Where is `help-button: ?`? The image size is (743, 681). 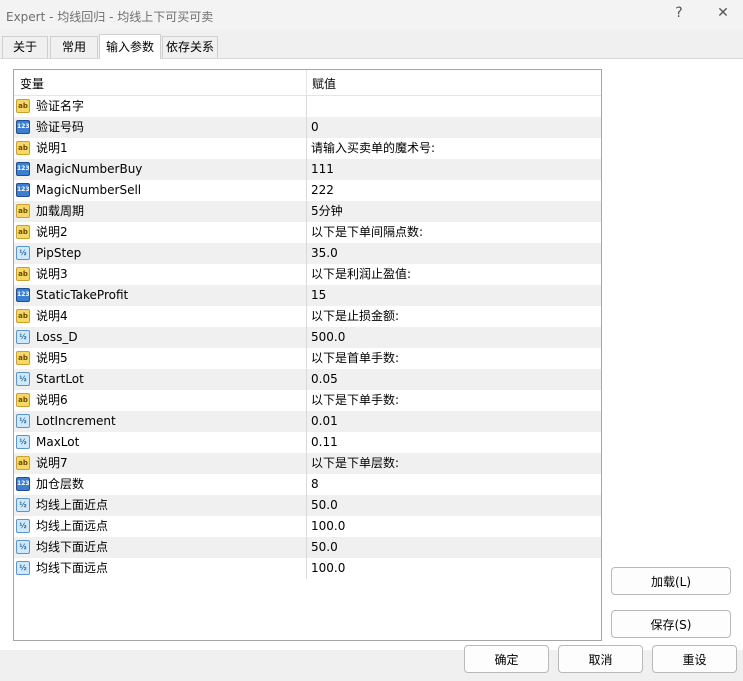
help-button: ? is located at coordinates (679, 13).